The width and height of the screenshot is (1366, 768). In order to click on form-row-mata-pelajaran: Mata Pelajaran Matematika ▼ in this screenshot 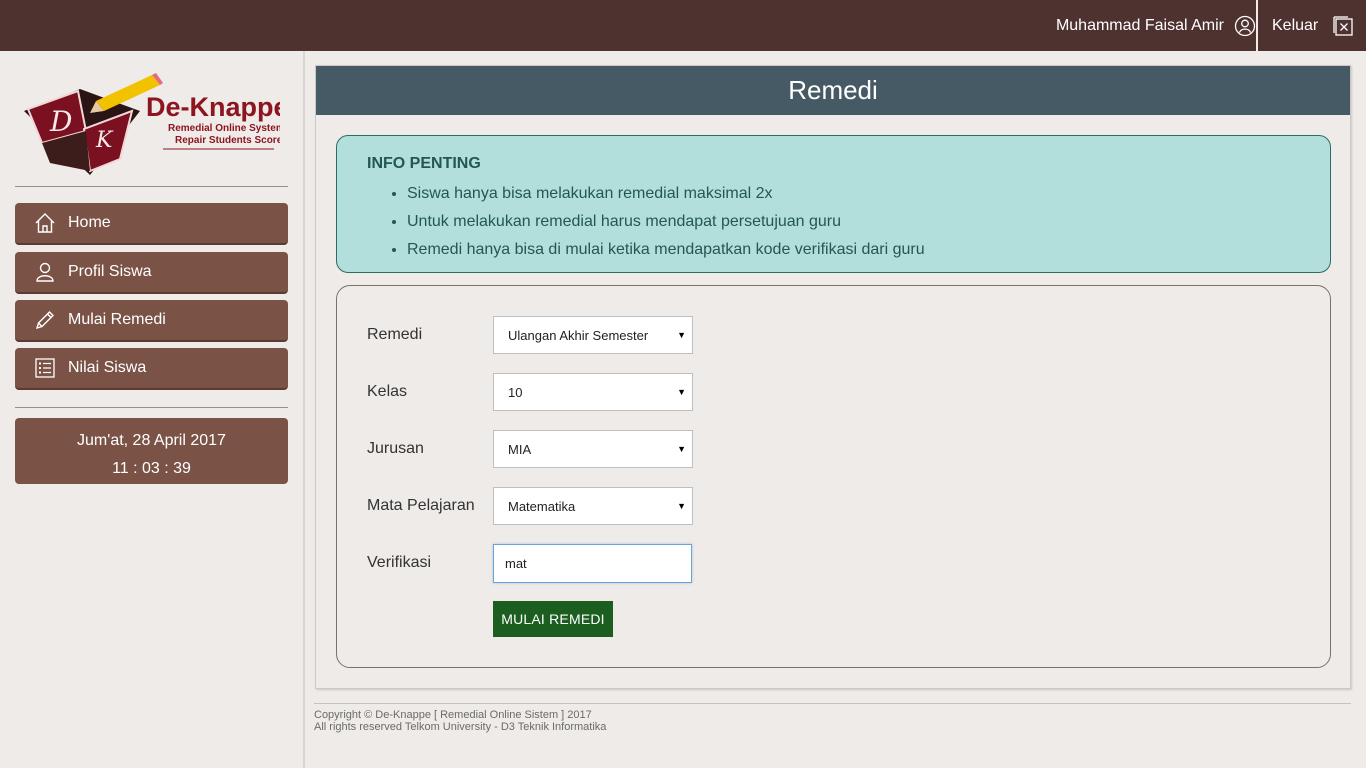, I will do `click(532, 506)`.